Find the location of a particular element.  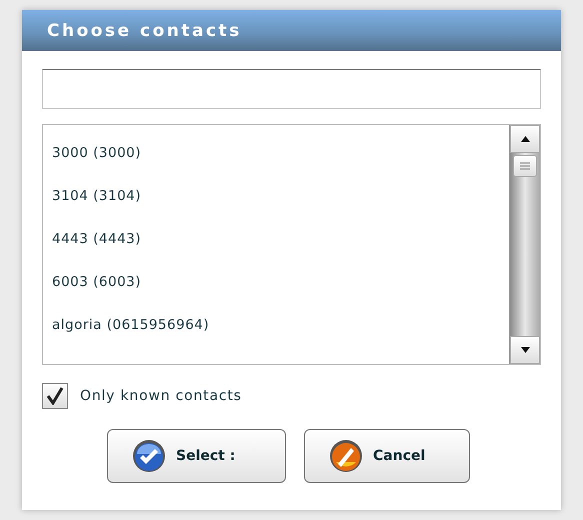

checkmark-icon is located at coordinates (55, 396).